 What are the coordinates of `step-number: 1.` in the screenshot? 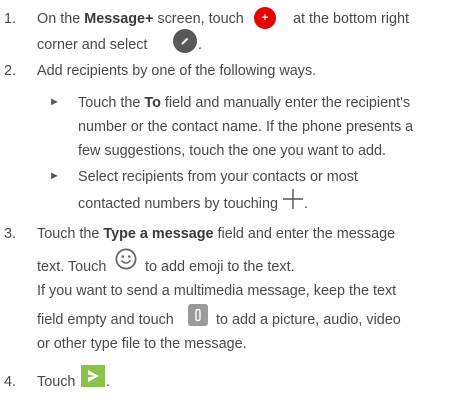 It's located at (10, 19).